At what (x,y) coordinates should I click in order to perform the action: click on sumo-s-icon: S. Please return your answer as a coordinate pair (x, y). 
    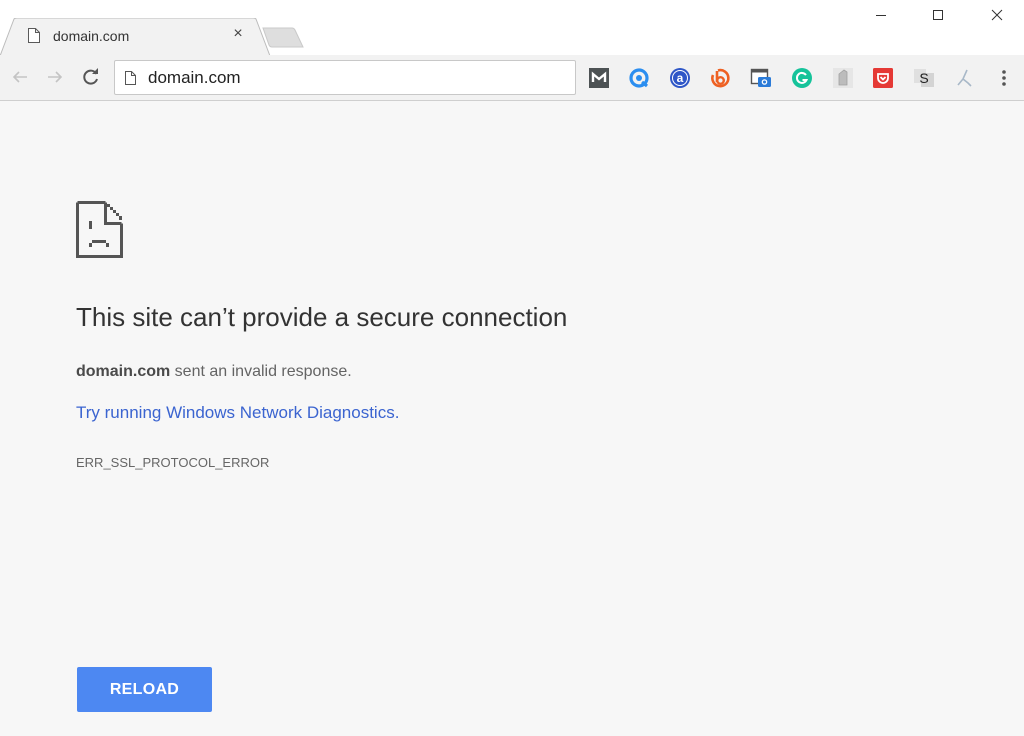
    Looking at the image, I should click on (924, 78).